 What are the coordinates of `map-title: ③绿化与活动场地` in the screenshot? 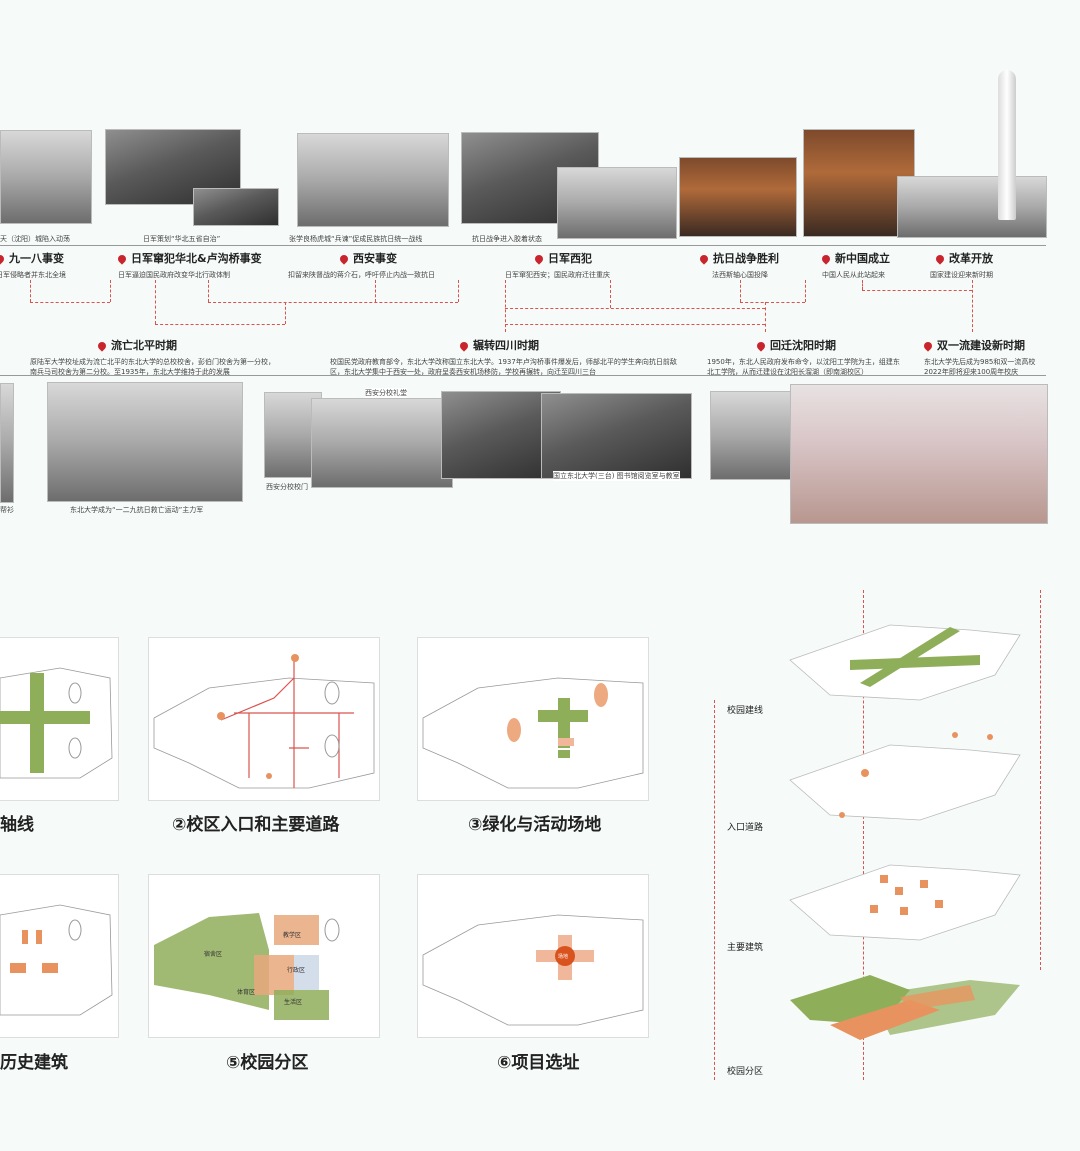 It's located at (535, 825).